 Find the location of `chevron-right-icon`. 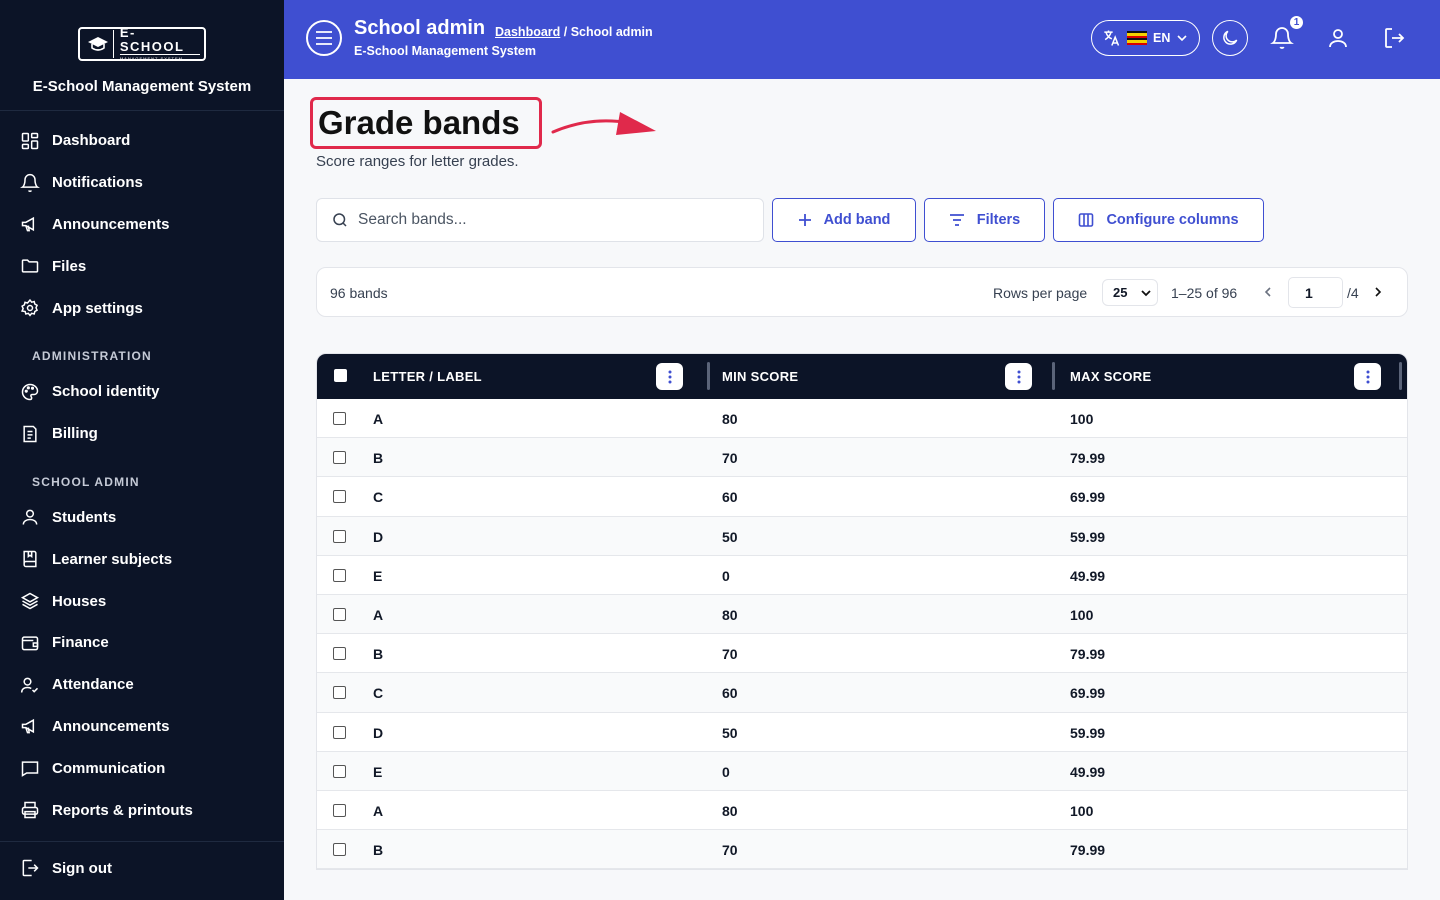

chevron-right-icon is located at coordinates (1378, 292).